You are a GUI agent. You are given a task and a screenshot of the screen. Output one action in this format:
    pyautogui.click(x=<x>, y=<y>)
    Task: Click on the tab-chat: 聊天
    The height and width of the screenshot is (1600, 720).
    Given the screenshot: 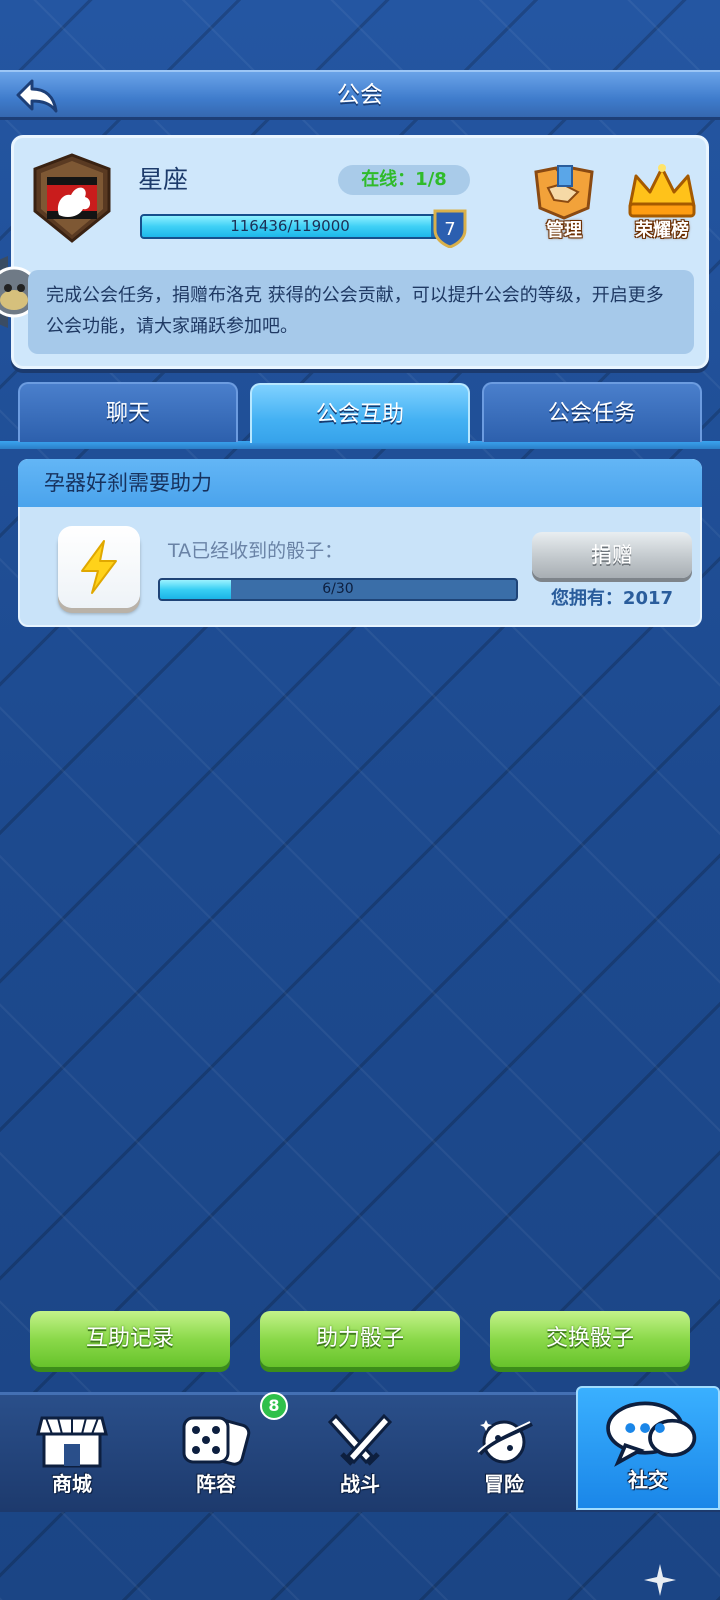 What is the action you would take?
    pyautogui.click(x=128, y=412)
    